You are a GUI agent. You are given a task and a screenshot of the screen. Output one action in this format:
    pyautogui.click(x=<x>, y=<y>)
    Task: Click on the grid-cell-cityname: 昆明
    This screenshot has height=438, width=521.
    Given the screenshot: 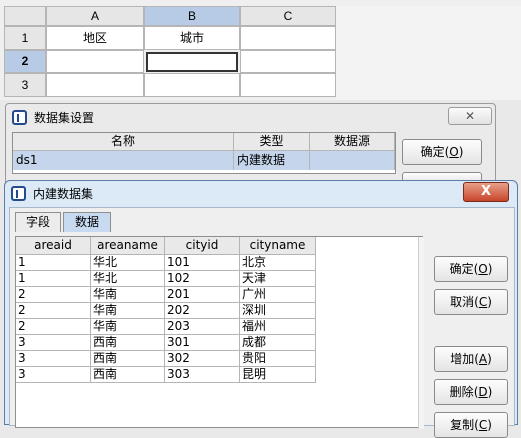 What is the action you would take?
    pyautogui.click(x=278, y=375)
    